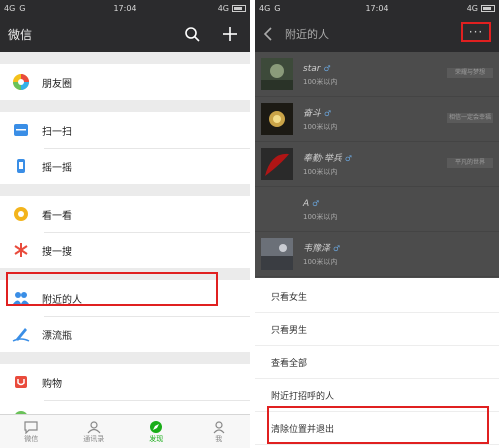 The height and width of the screenshot is (448, 499). Describe the element at coordinates (470, 73) in the screenshot. I see `person-signature: 荣耀与梦想` at that location.